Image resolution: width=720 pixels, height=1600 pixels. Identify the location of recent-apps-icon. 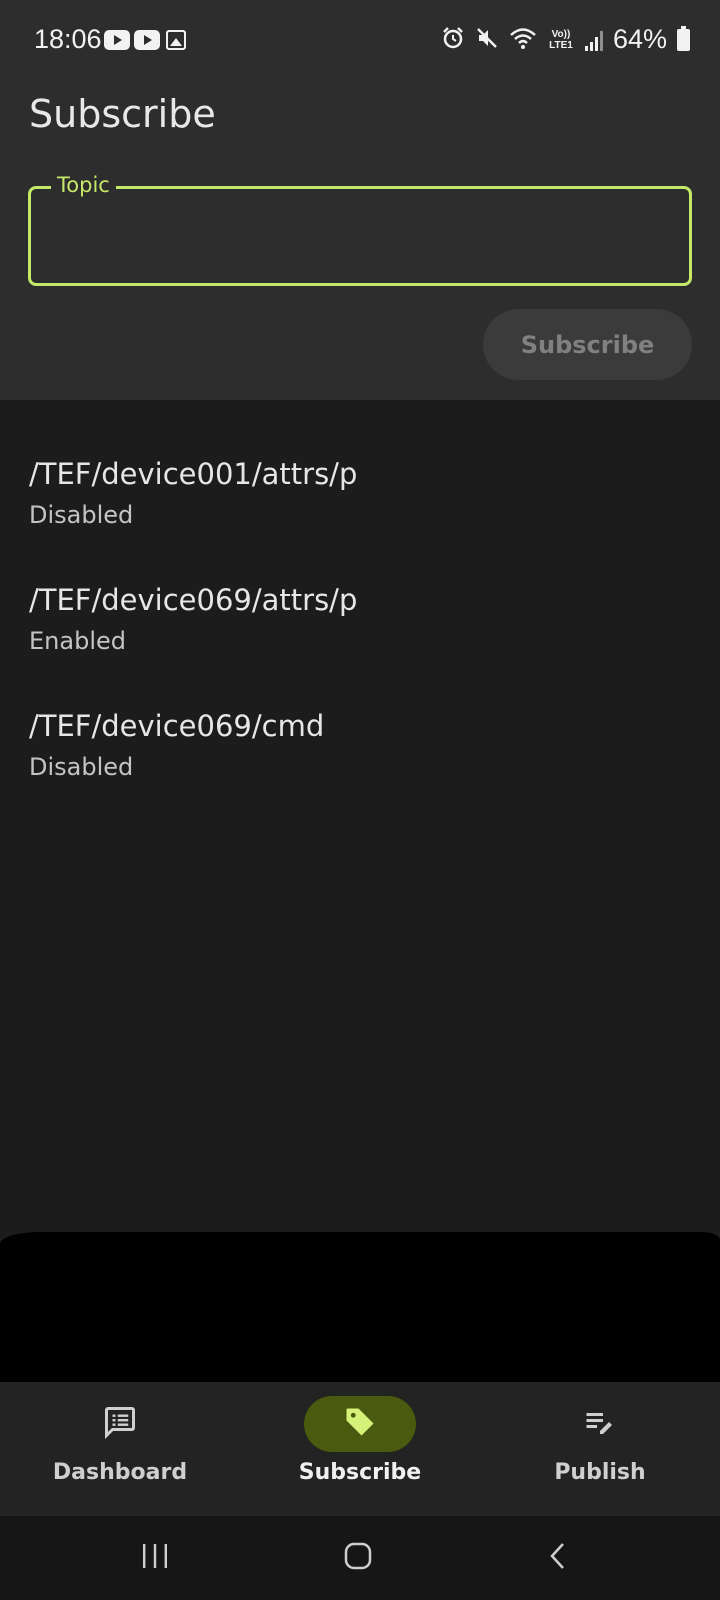
(155, 1558).